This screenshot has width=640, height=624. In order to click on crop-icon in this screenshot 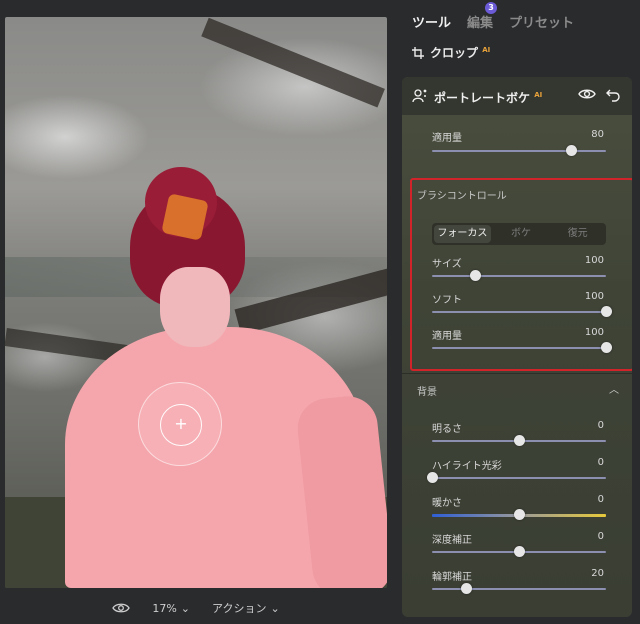, I will do `click(418, 52)`.